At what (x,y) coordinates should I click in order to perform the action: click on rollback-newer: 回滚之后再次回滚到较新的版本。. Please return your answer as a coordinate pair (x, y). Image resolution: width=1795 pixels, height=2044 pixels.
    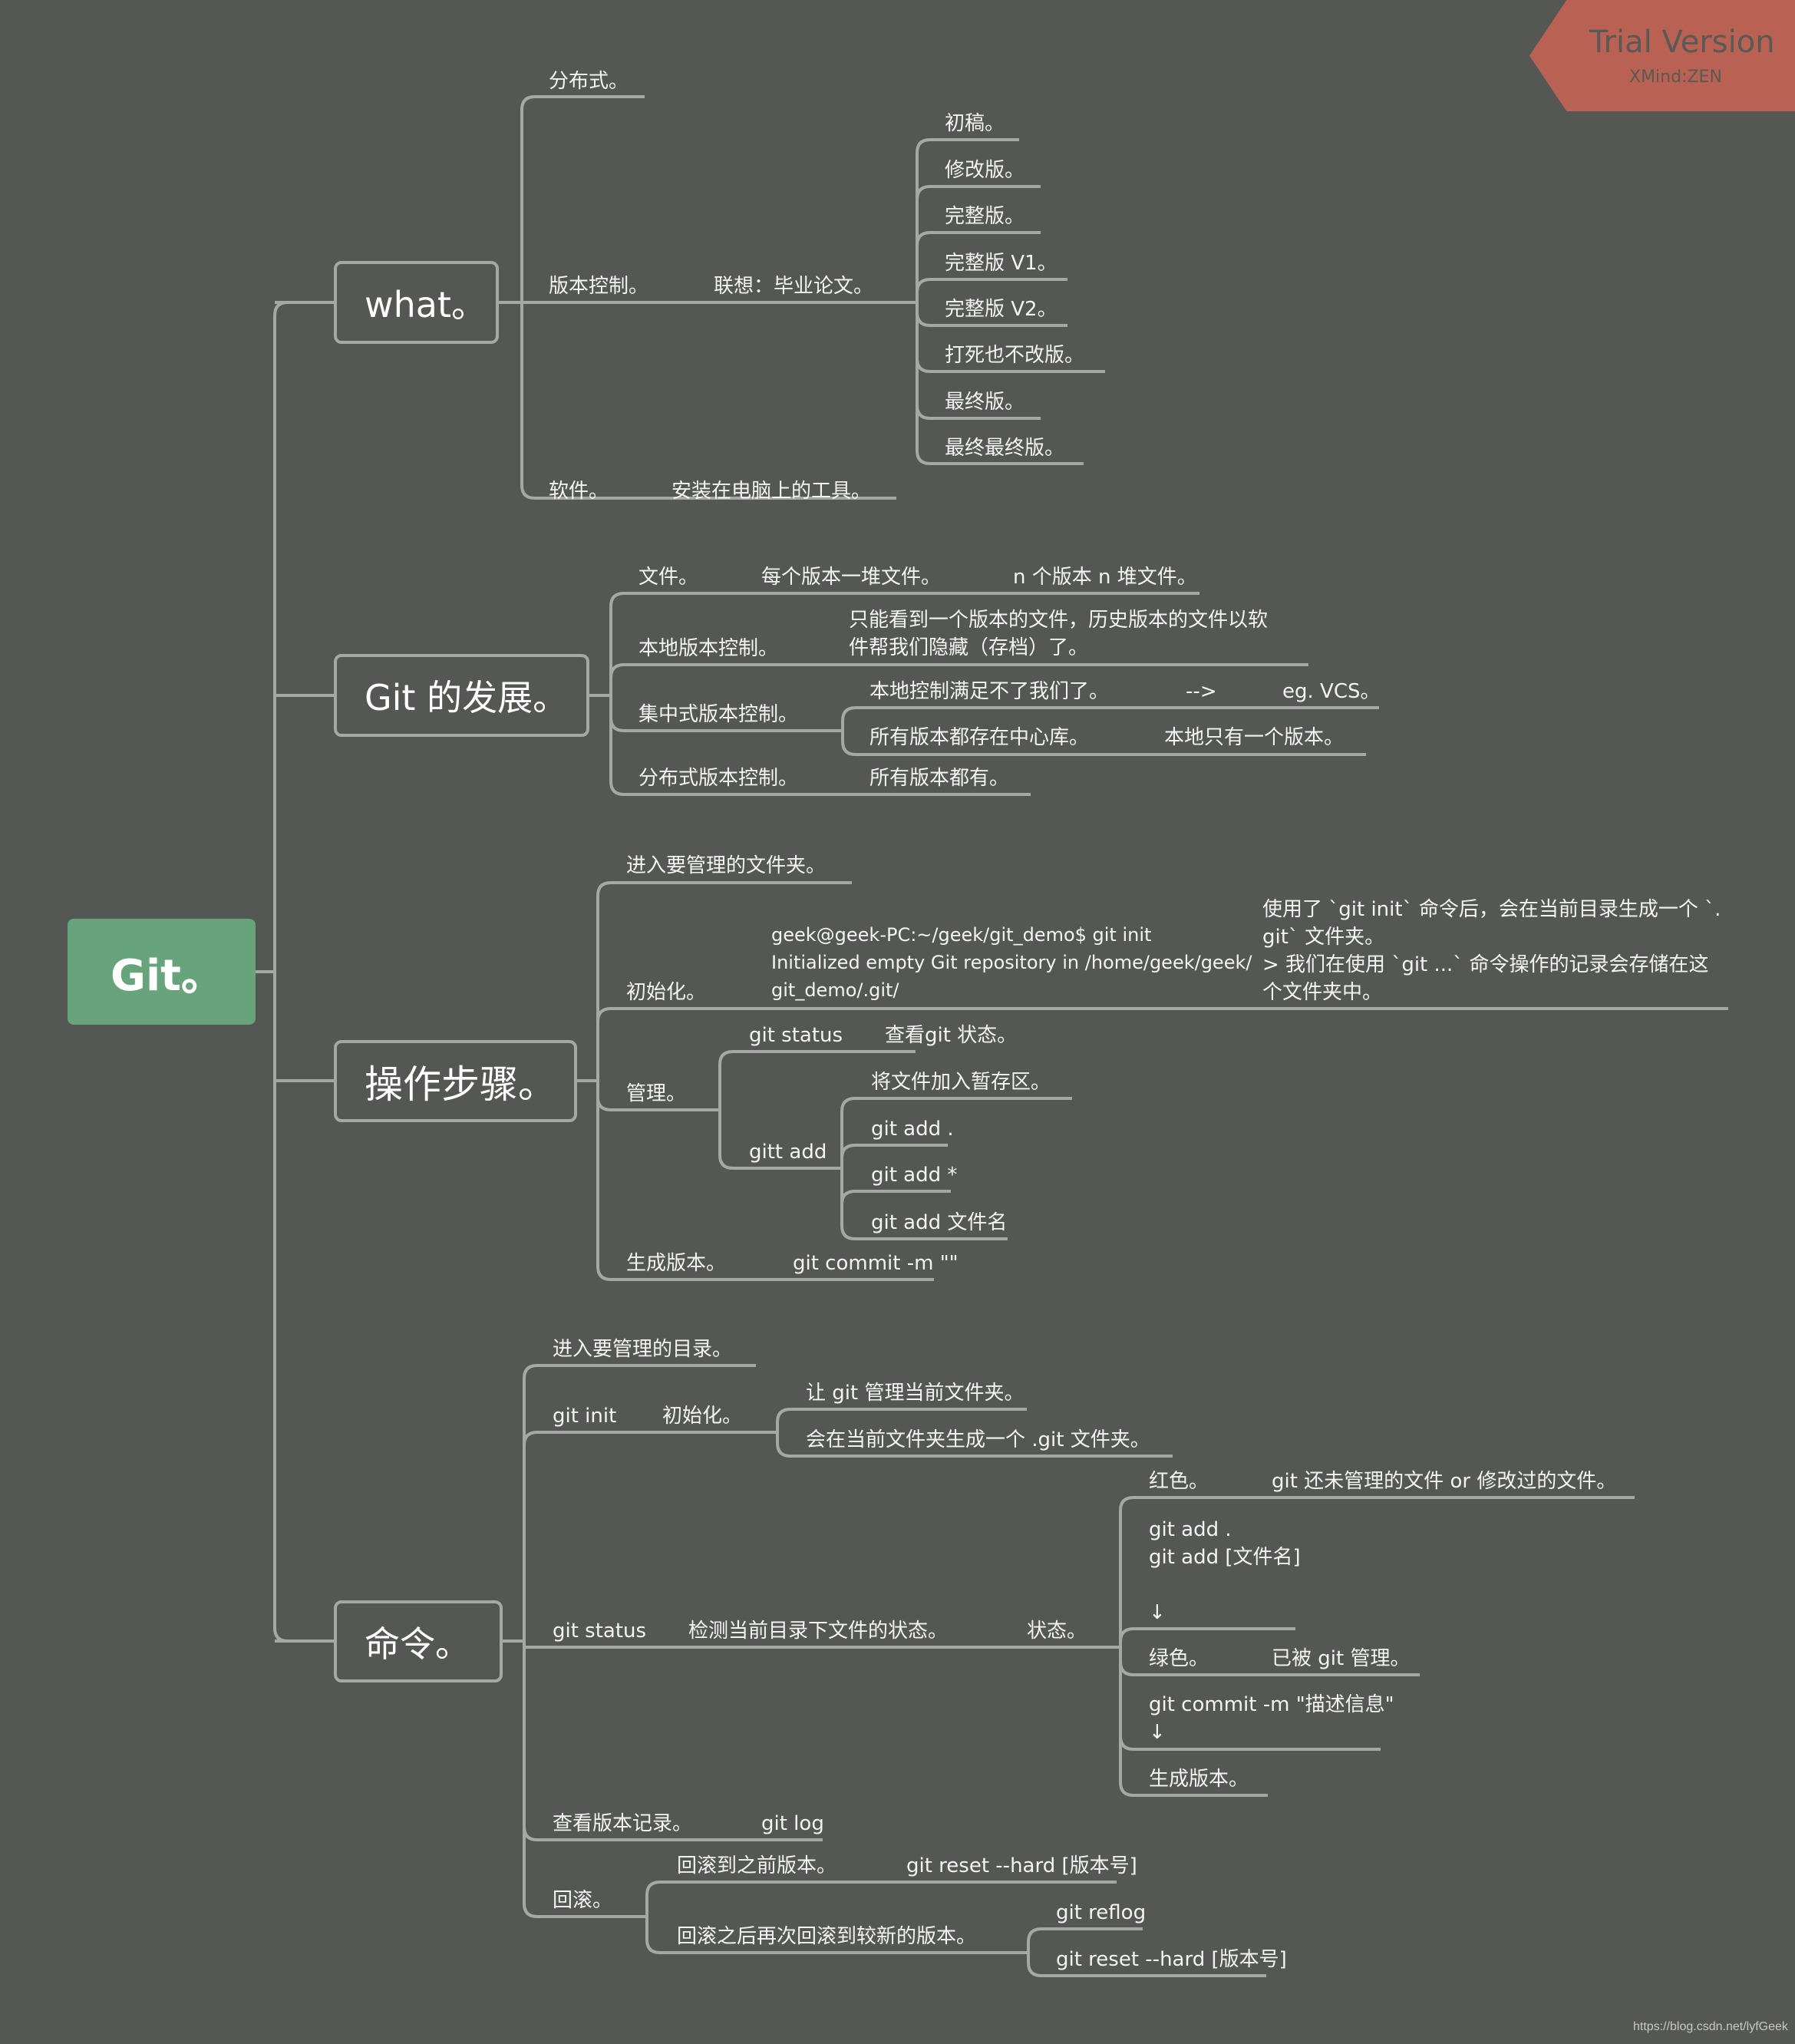
    Looking at the image, I should click on (826, 1936).